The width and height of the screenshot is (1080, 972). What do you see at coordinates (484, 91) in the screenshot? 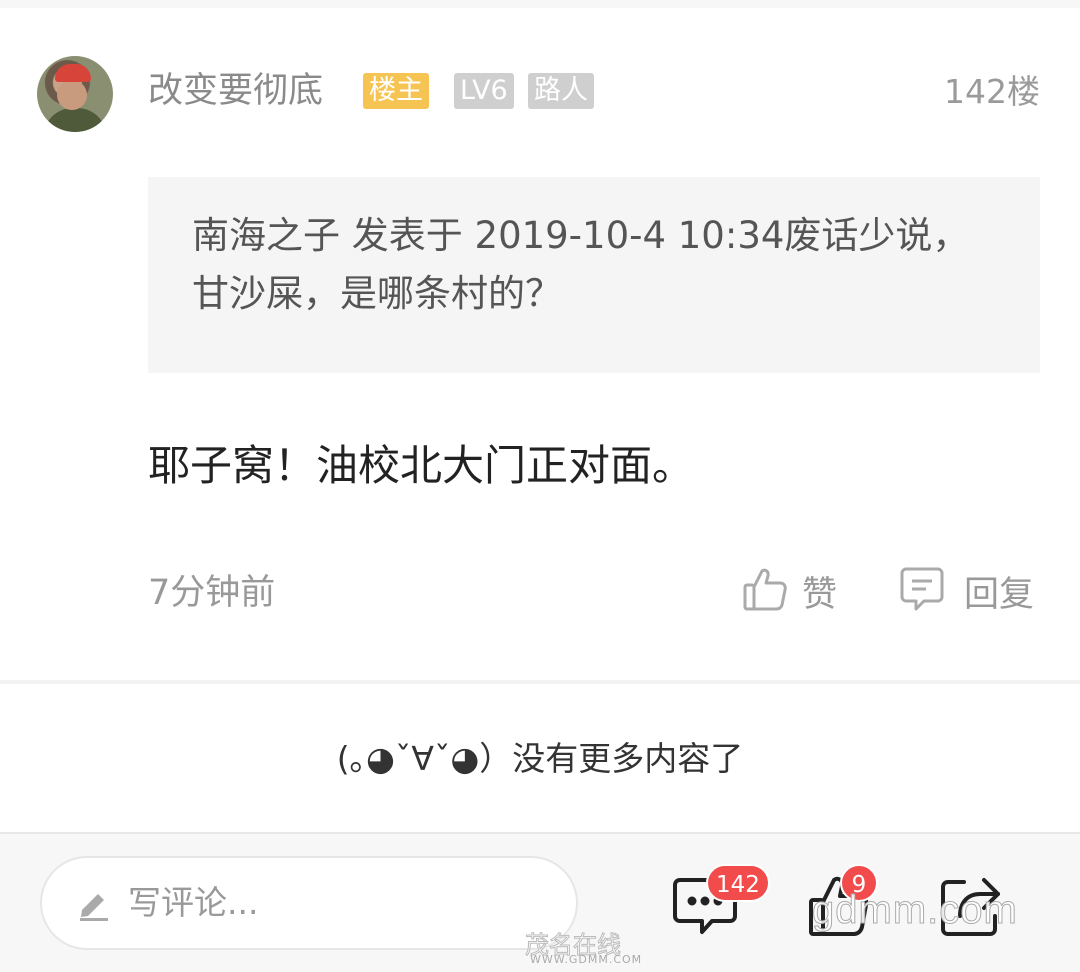
I see `level-badge: LV6` at bounding box center [484, 91].